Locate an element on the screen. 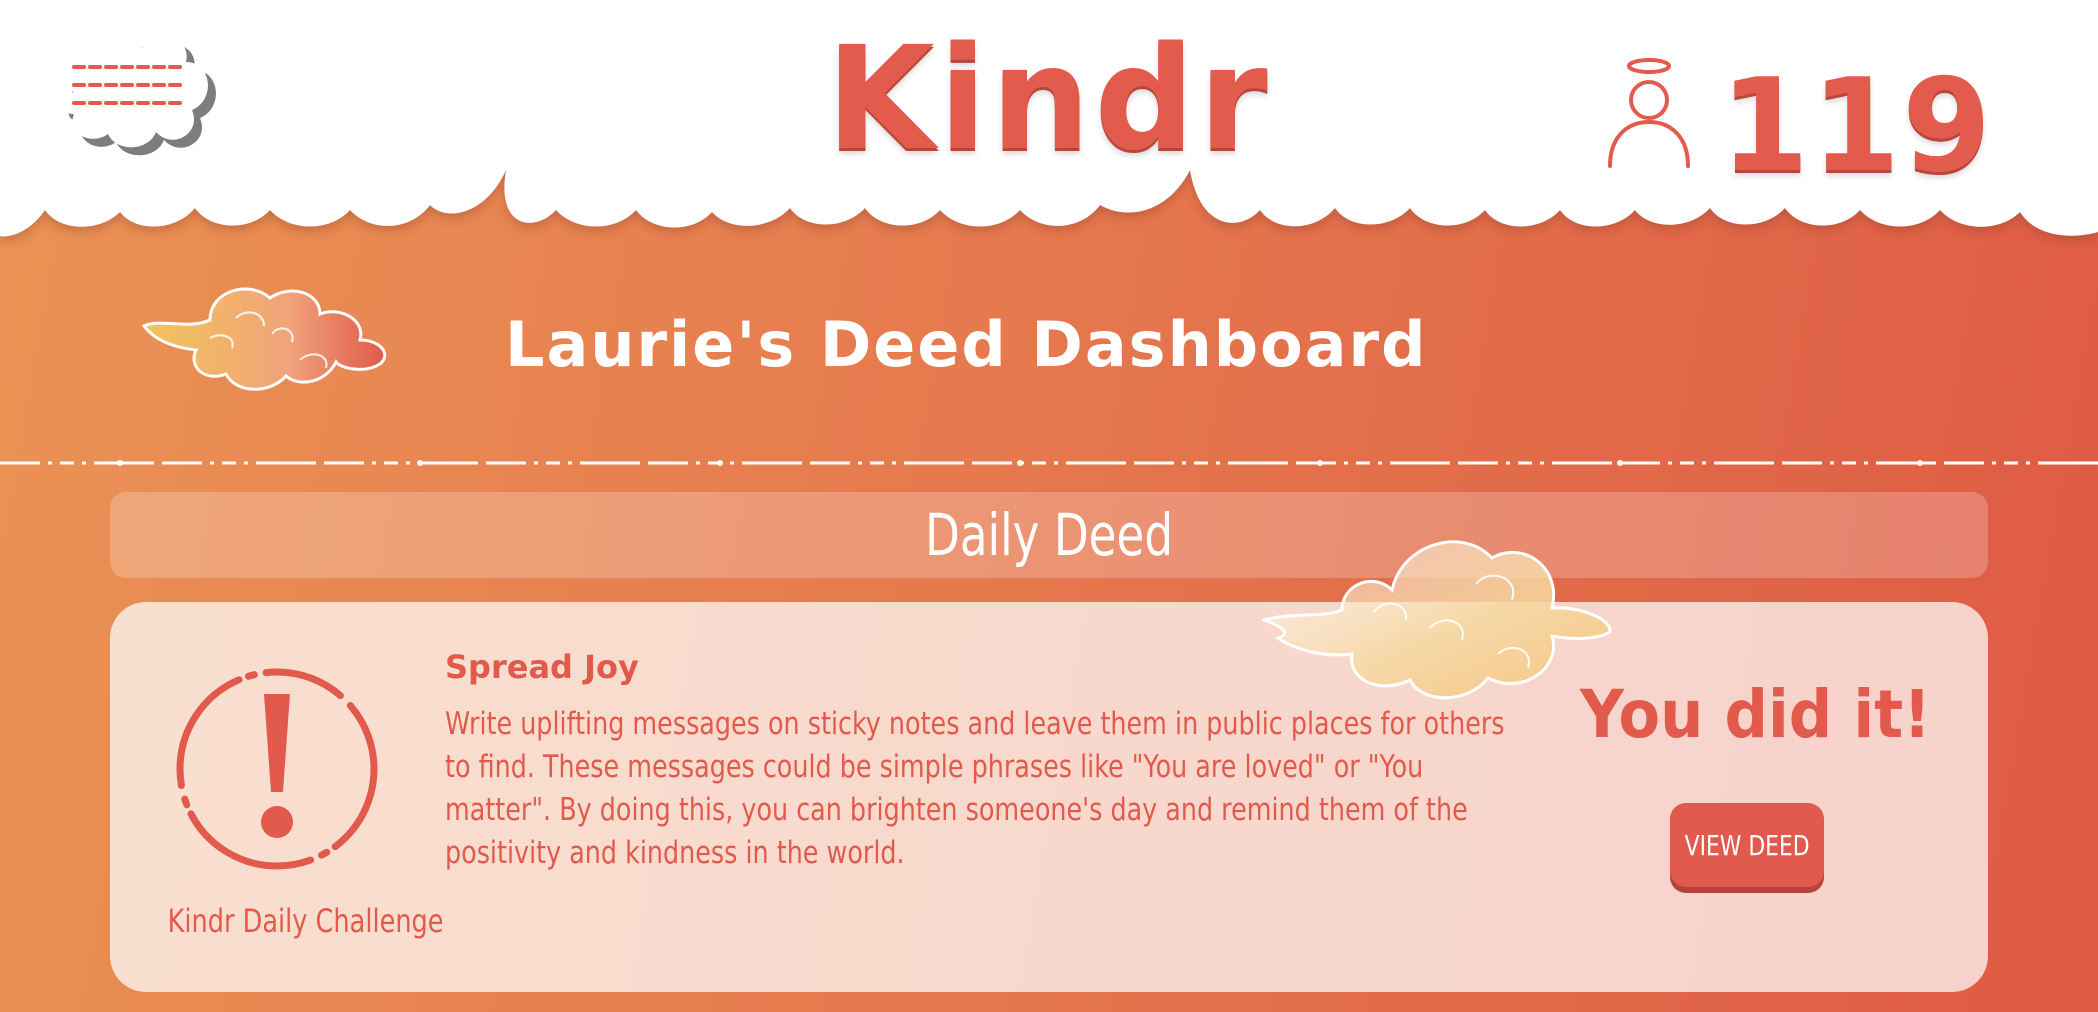 The height and width of the screenshot is (1012, 2098). points-counter: 119 is located at coordinates (1857, 126).